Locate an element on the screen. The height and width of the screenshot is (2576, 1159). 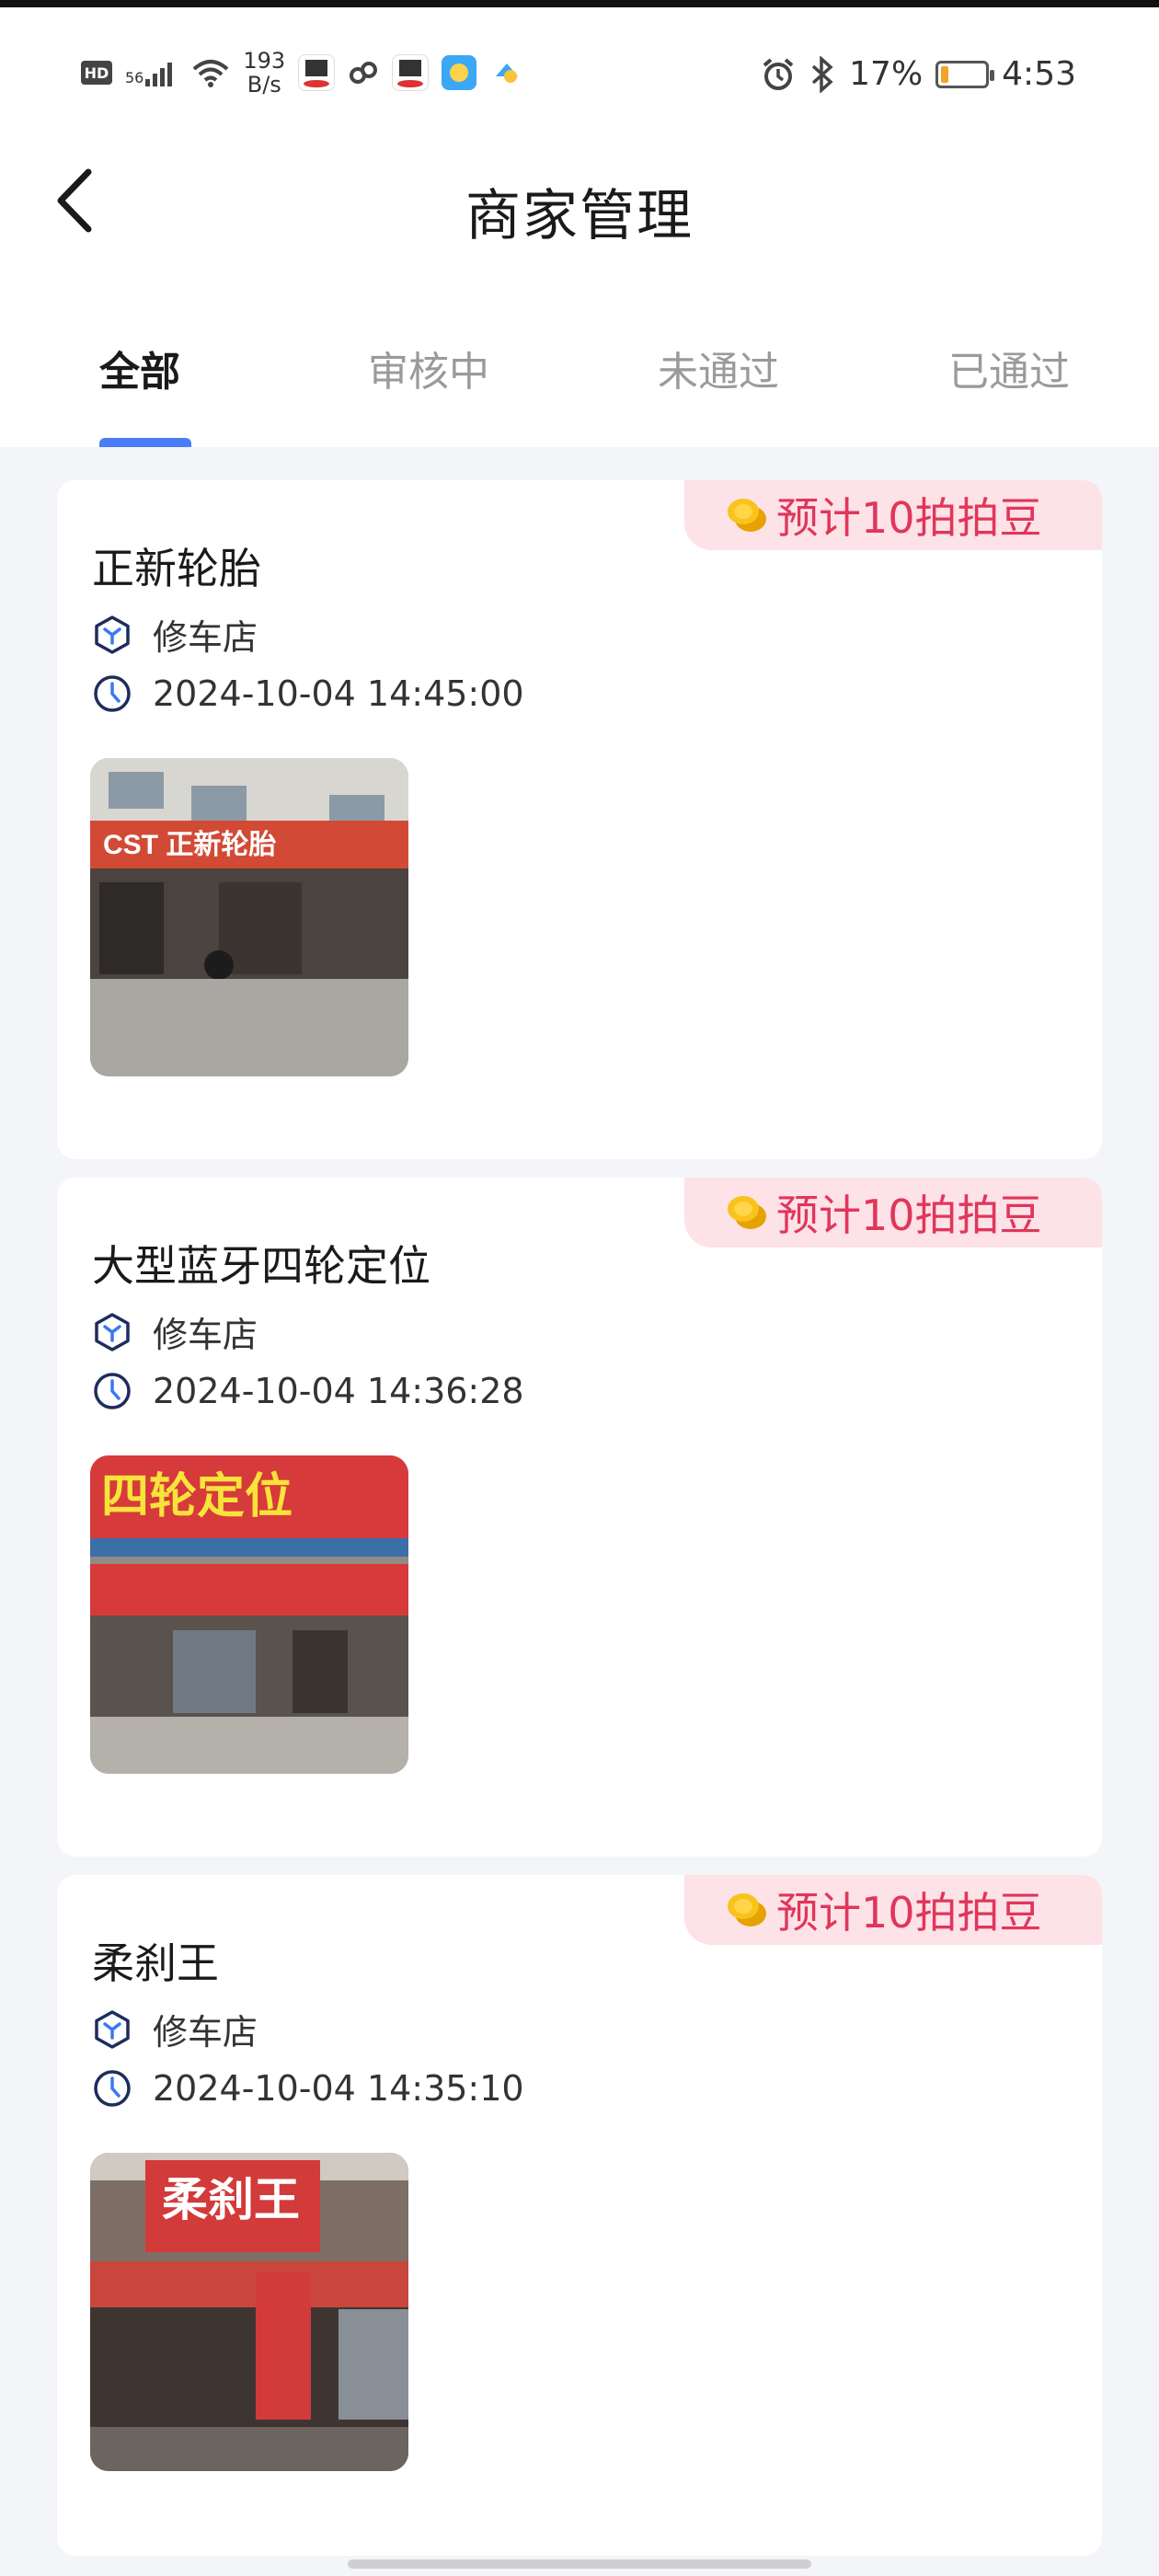
svg-text: 柔刹王 is located at coordinates (231, 2199).